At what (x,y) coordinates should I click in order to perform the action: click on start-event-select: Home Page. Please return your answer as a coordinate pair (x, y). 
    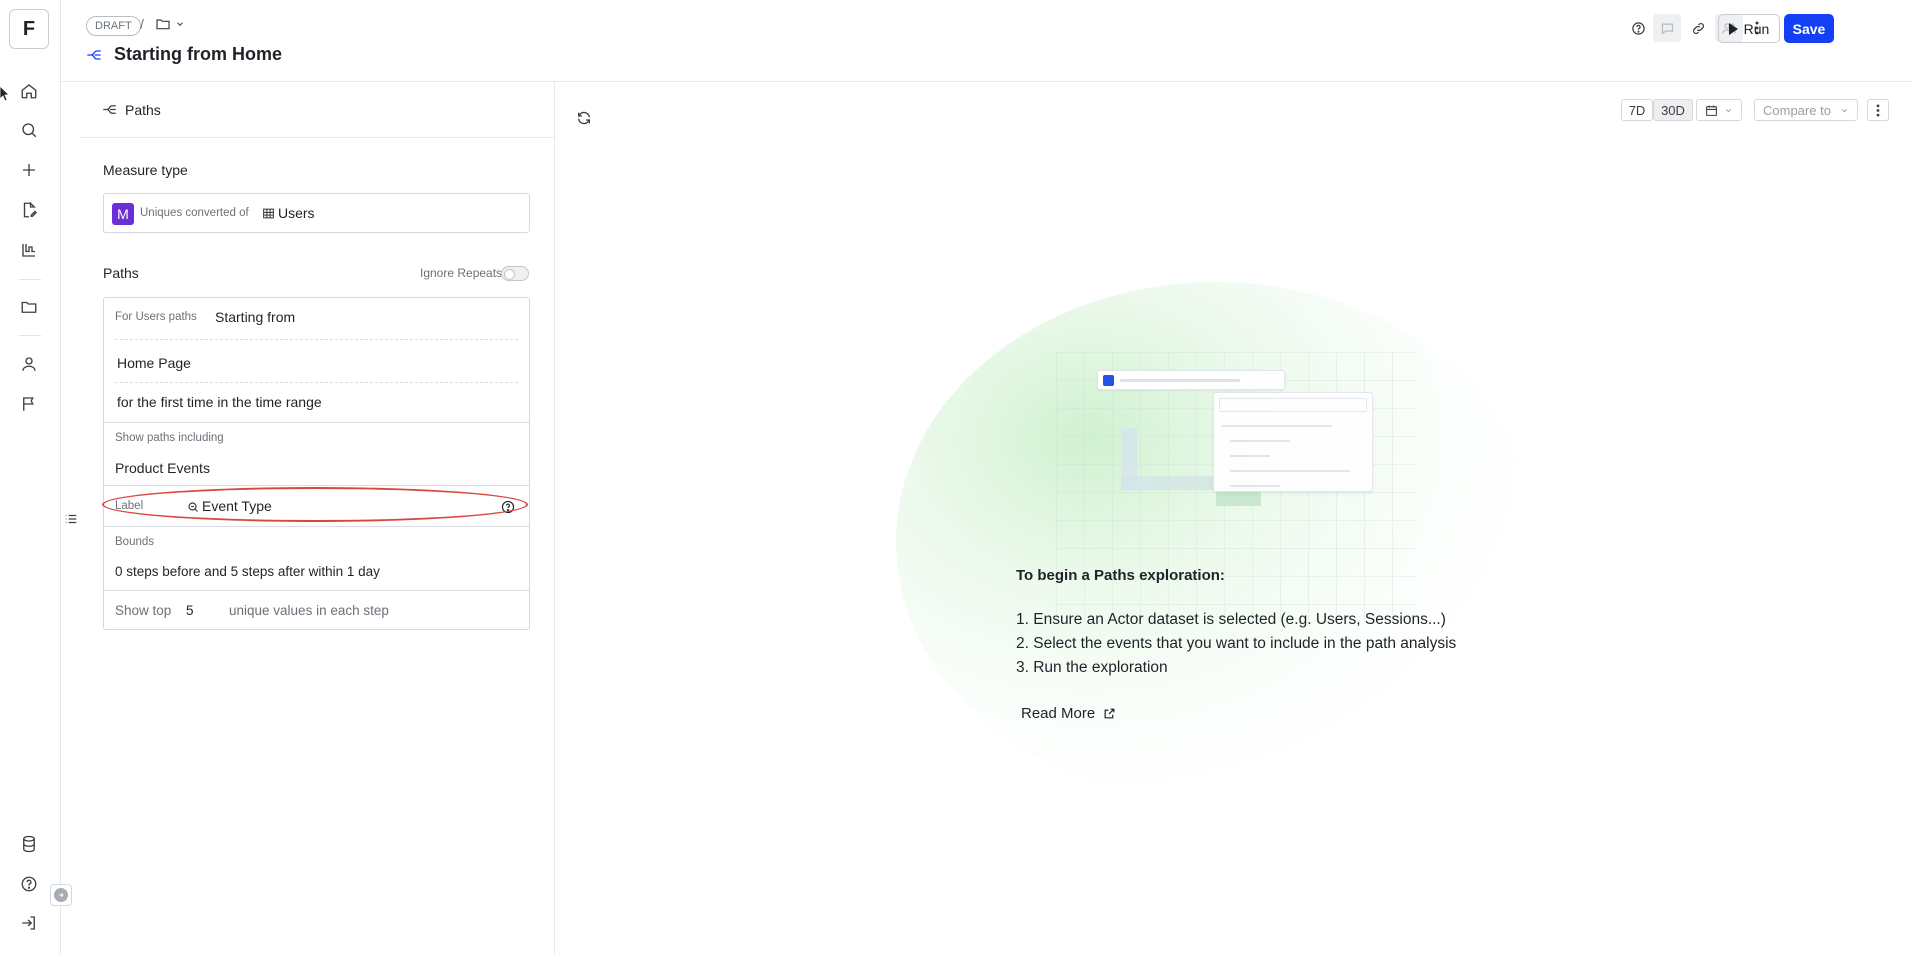
    Looking at the image, I should click on (154, 363).